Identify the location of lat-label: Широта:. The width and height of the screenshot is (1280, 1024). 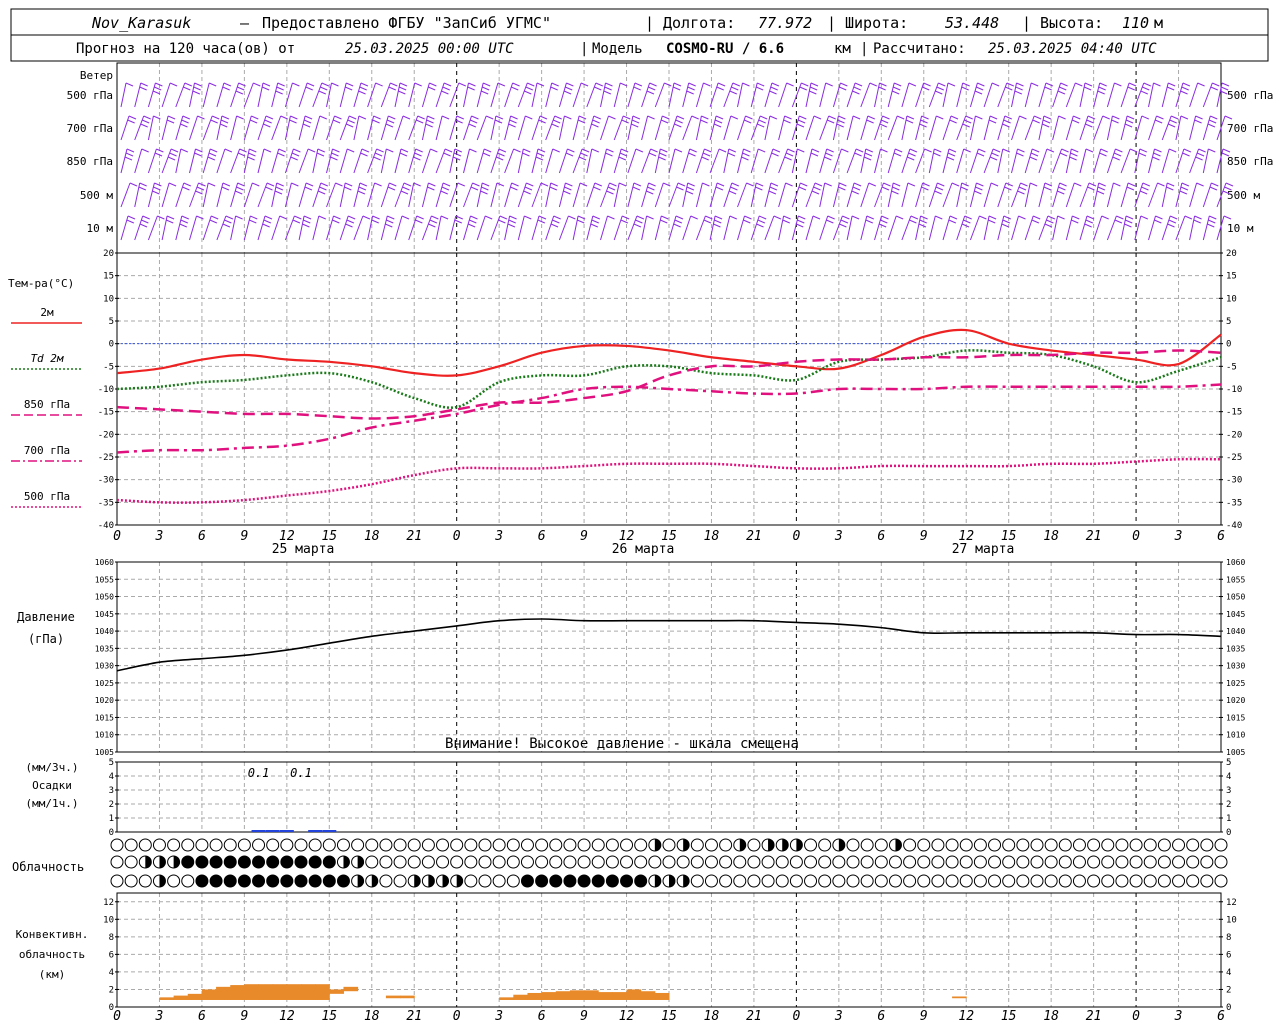
(876, 23).